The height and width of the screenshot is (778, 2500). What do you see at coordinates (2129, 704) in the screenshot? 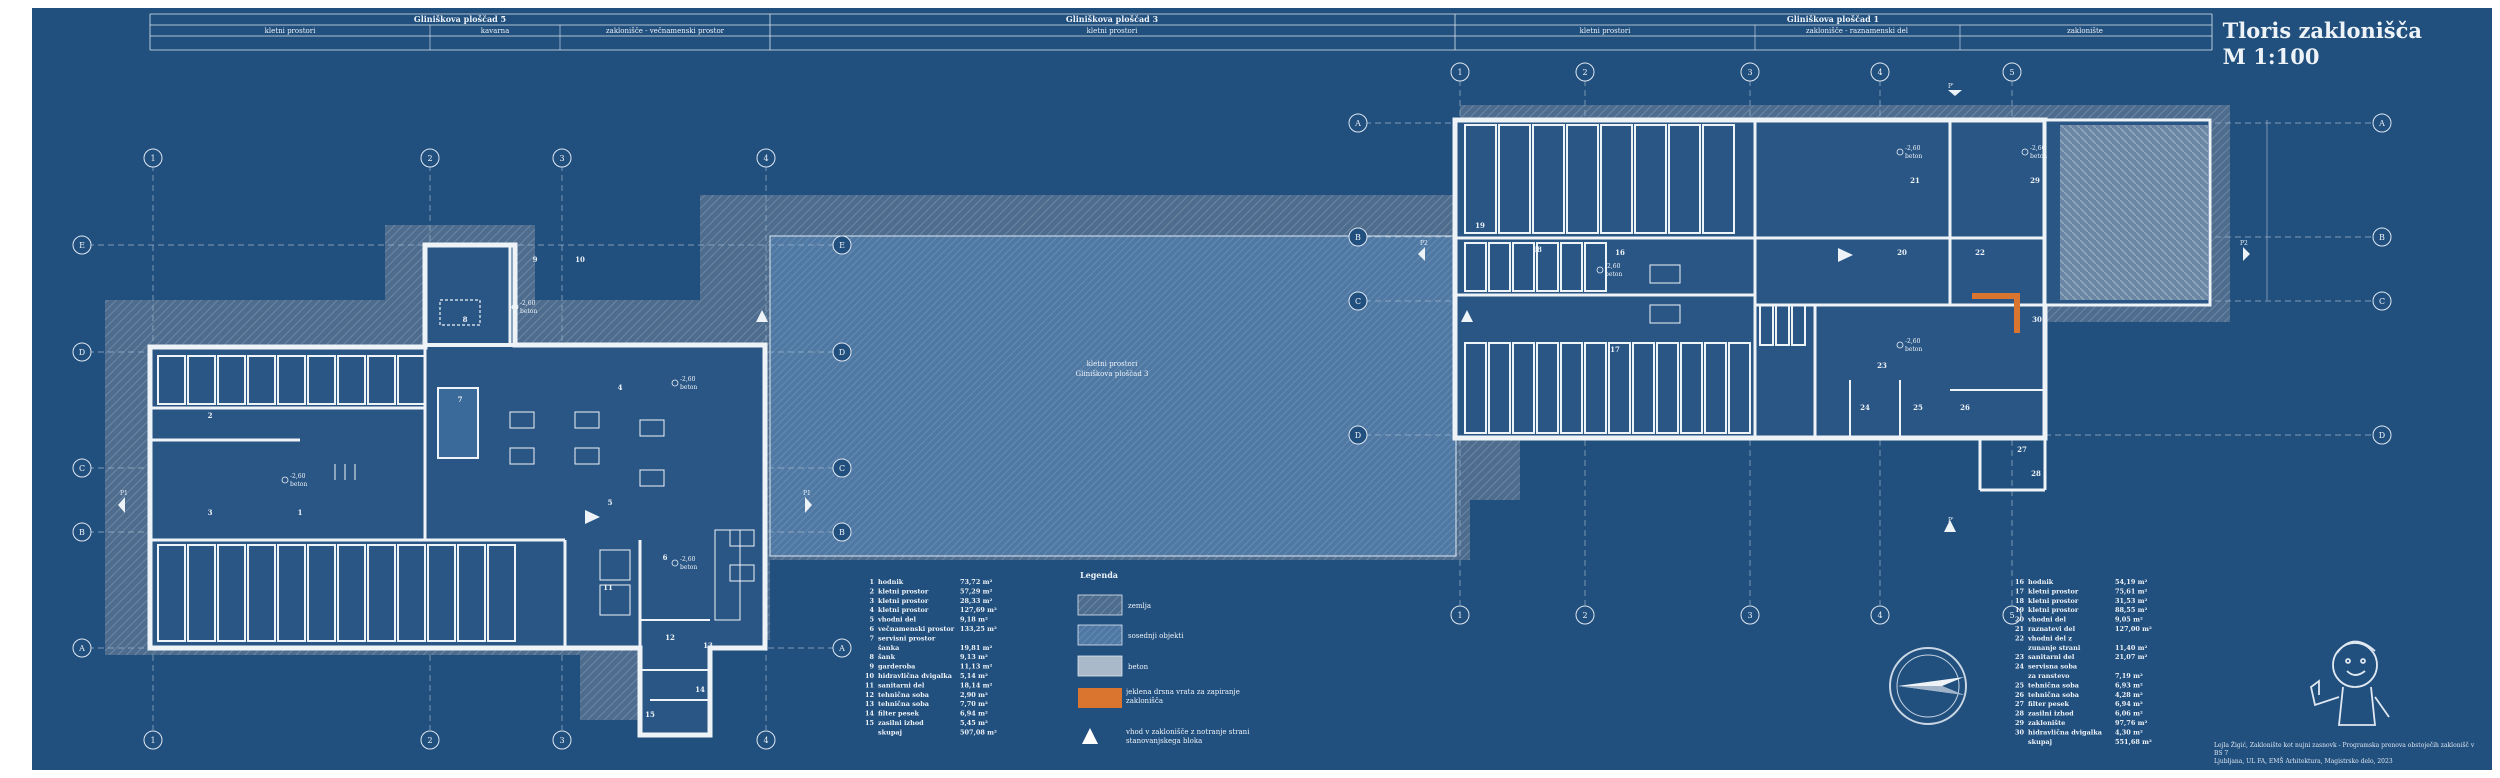
I see `svg-text: 6,94 m²` at bounding box center [2129, 704].